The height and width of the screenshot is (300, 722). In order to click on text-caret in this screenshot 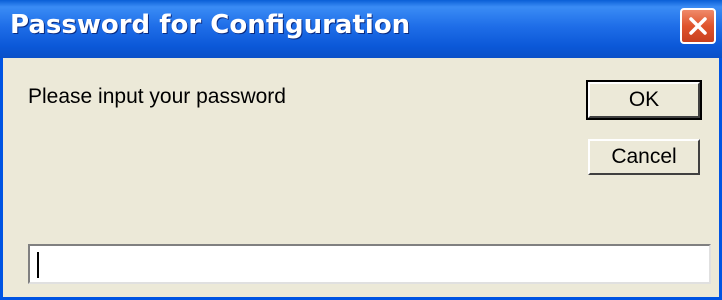, I will do `click(38, 265)`.